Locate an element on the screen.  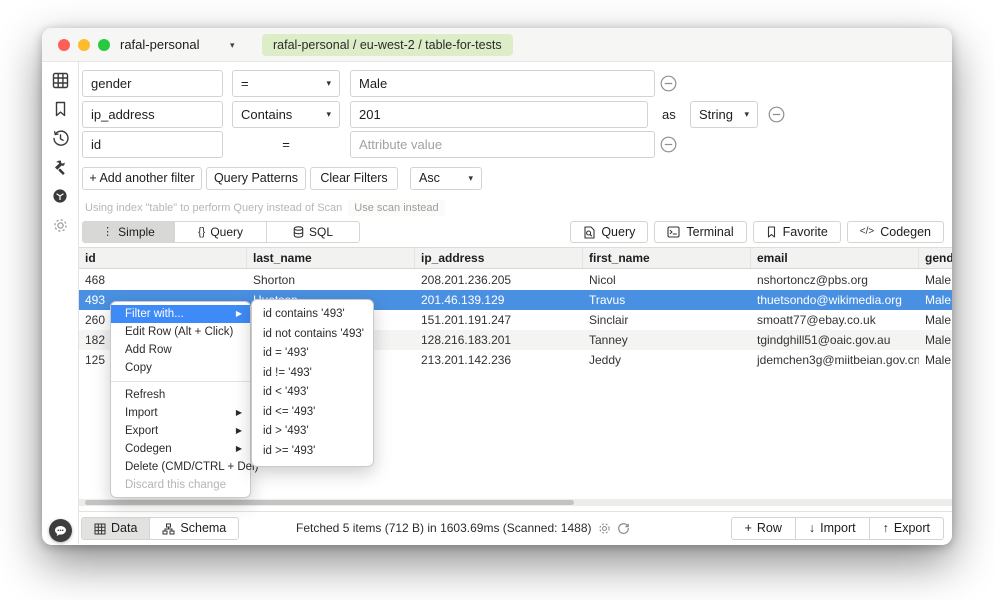
filter-row: =▾ is located at coordinates (515, 83).